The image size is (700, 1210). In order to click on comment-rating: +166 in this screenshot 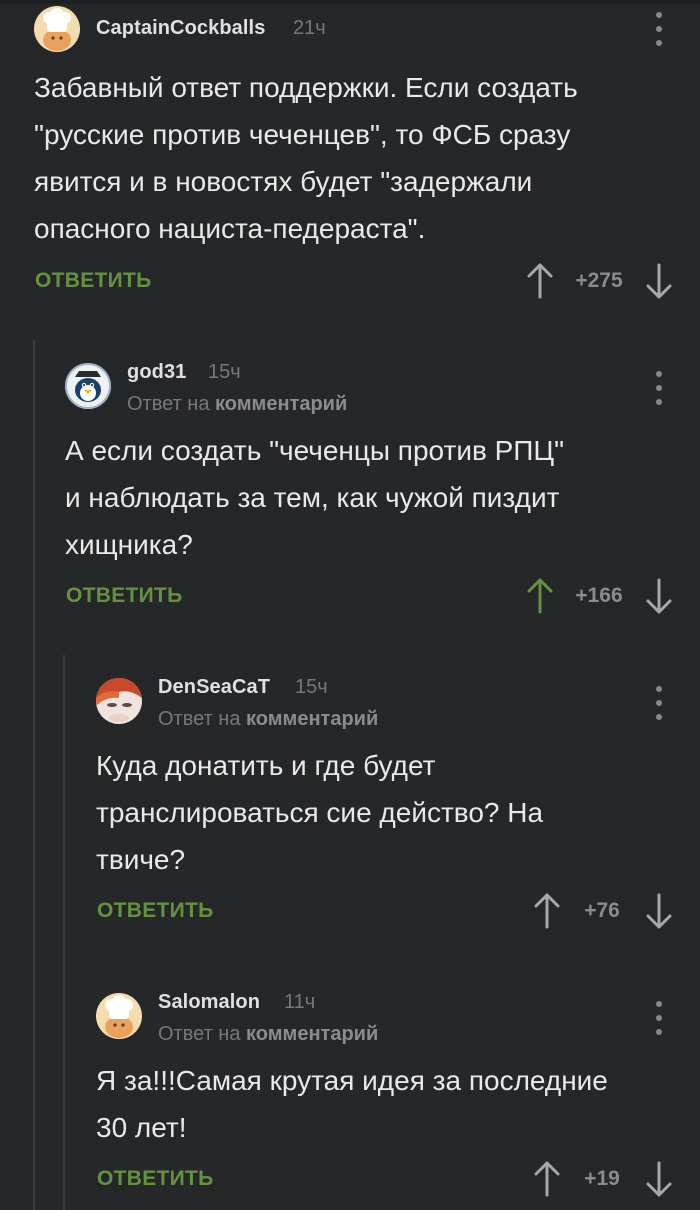, I will do `click(599, 595)`.